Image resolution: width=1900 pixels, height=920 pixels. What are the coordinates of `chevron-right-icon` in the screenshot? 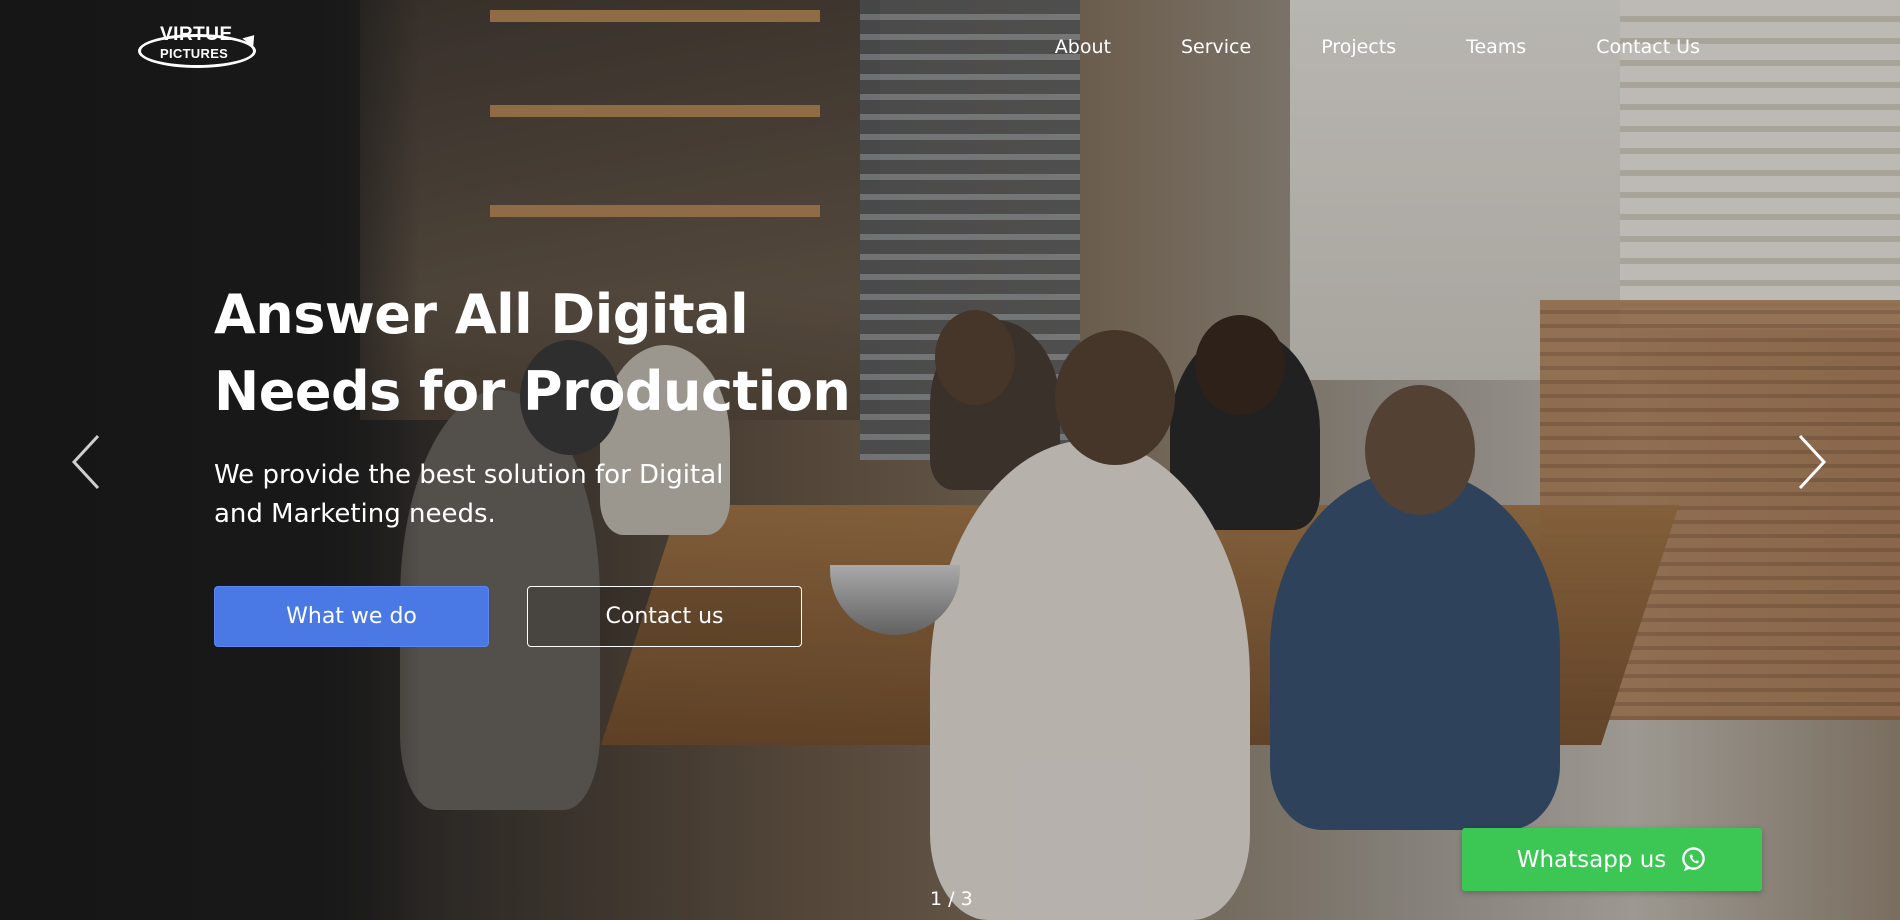 It's located at (1812, 462).